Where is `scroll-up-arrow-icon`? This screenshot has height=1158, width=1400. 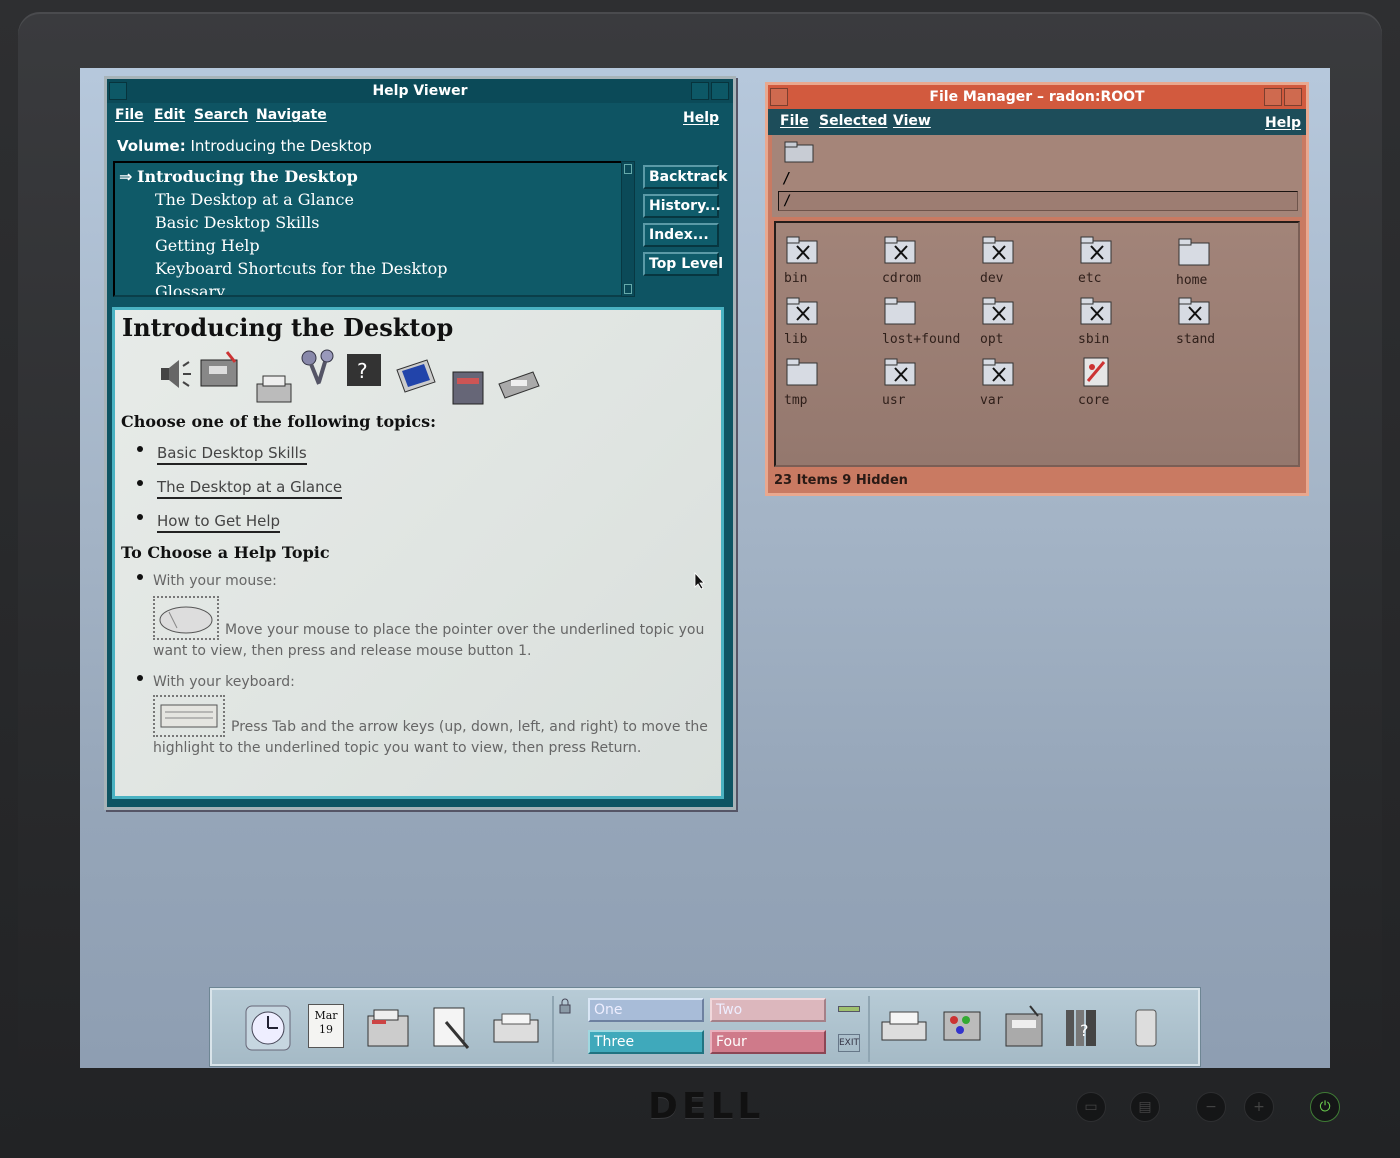 scroll-up-arrow-icon is located at coordinates (628, 169).